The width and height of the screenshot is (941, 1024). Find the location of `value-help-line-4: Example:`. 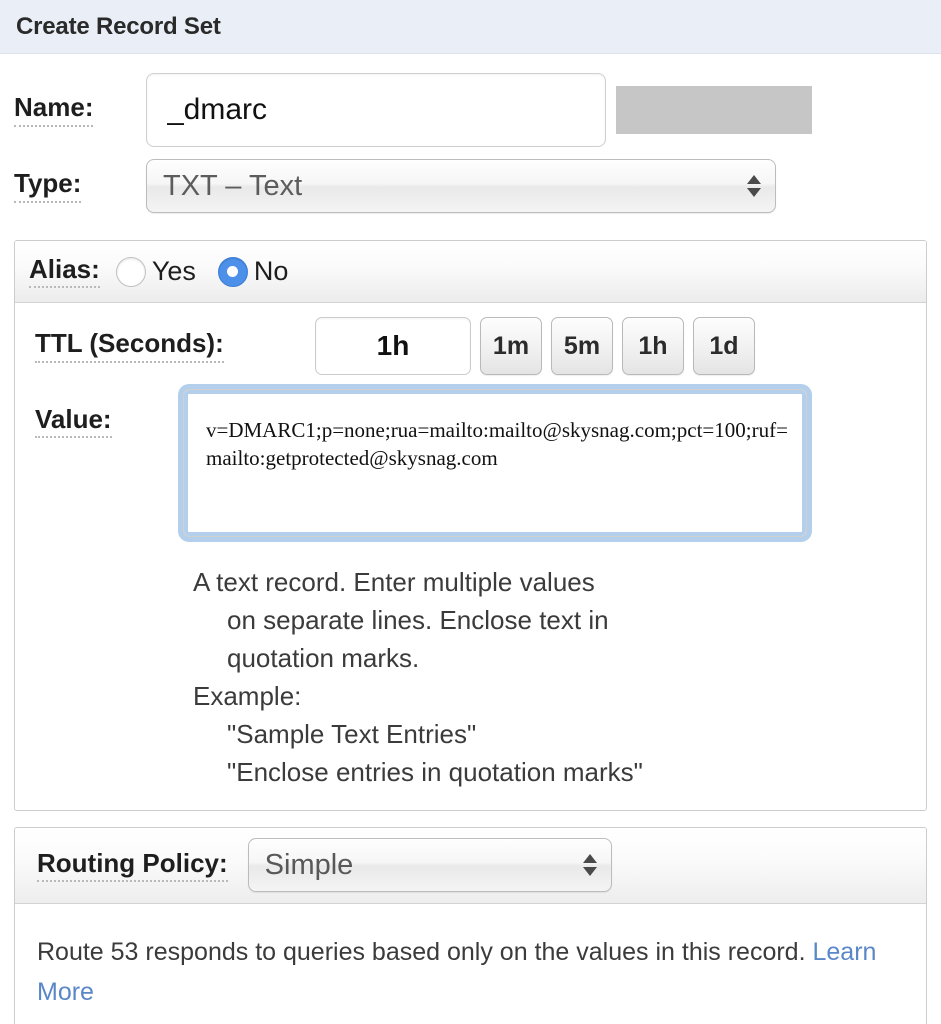

value-help-line-4: Example: is located at coordinates (247, 695).